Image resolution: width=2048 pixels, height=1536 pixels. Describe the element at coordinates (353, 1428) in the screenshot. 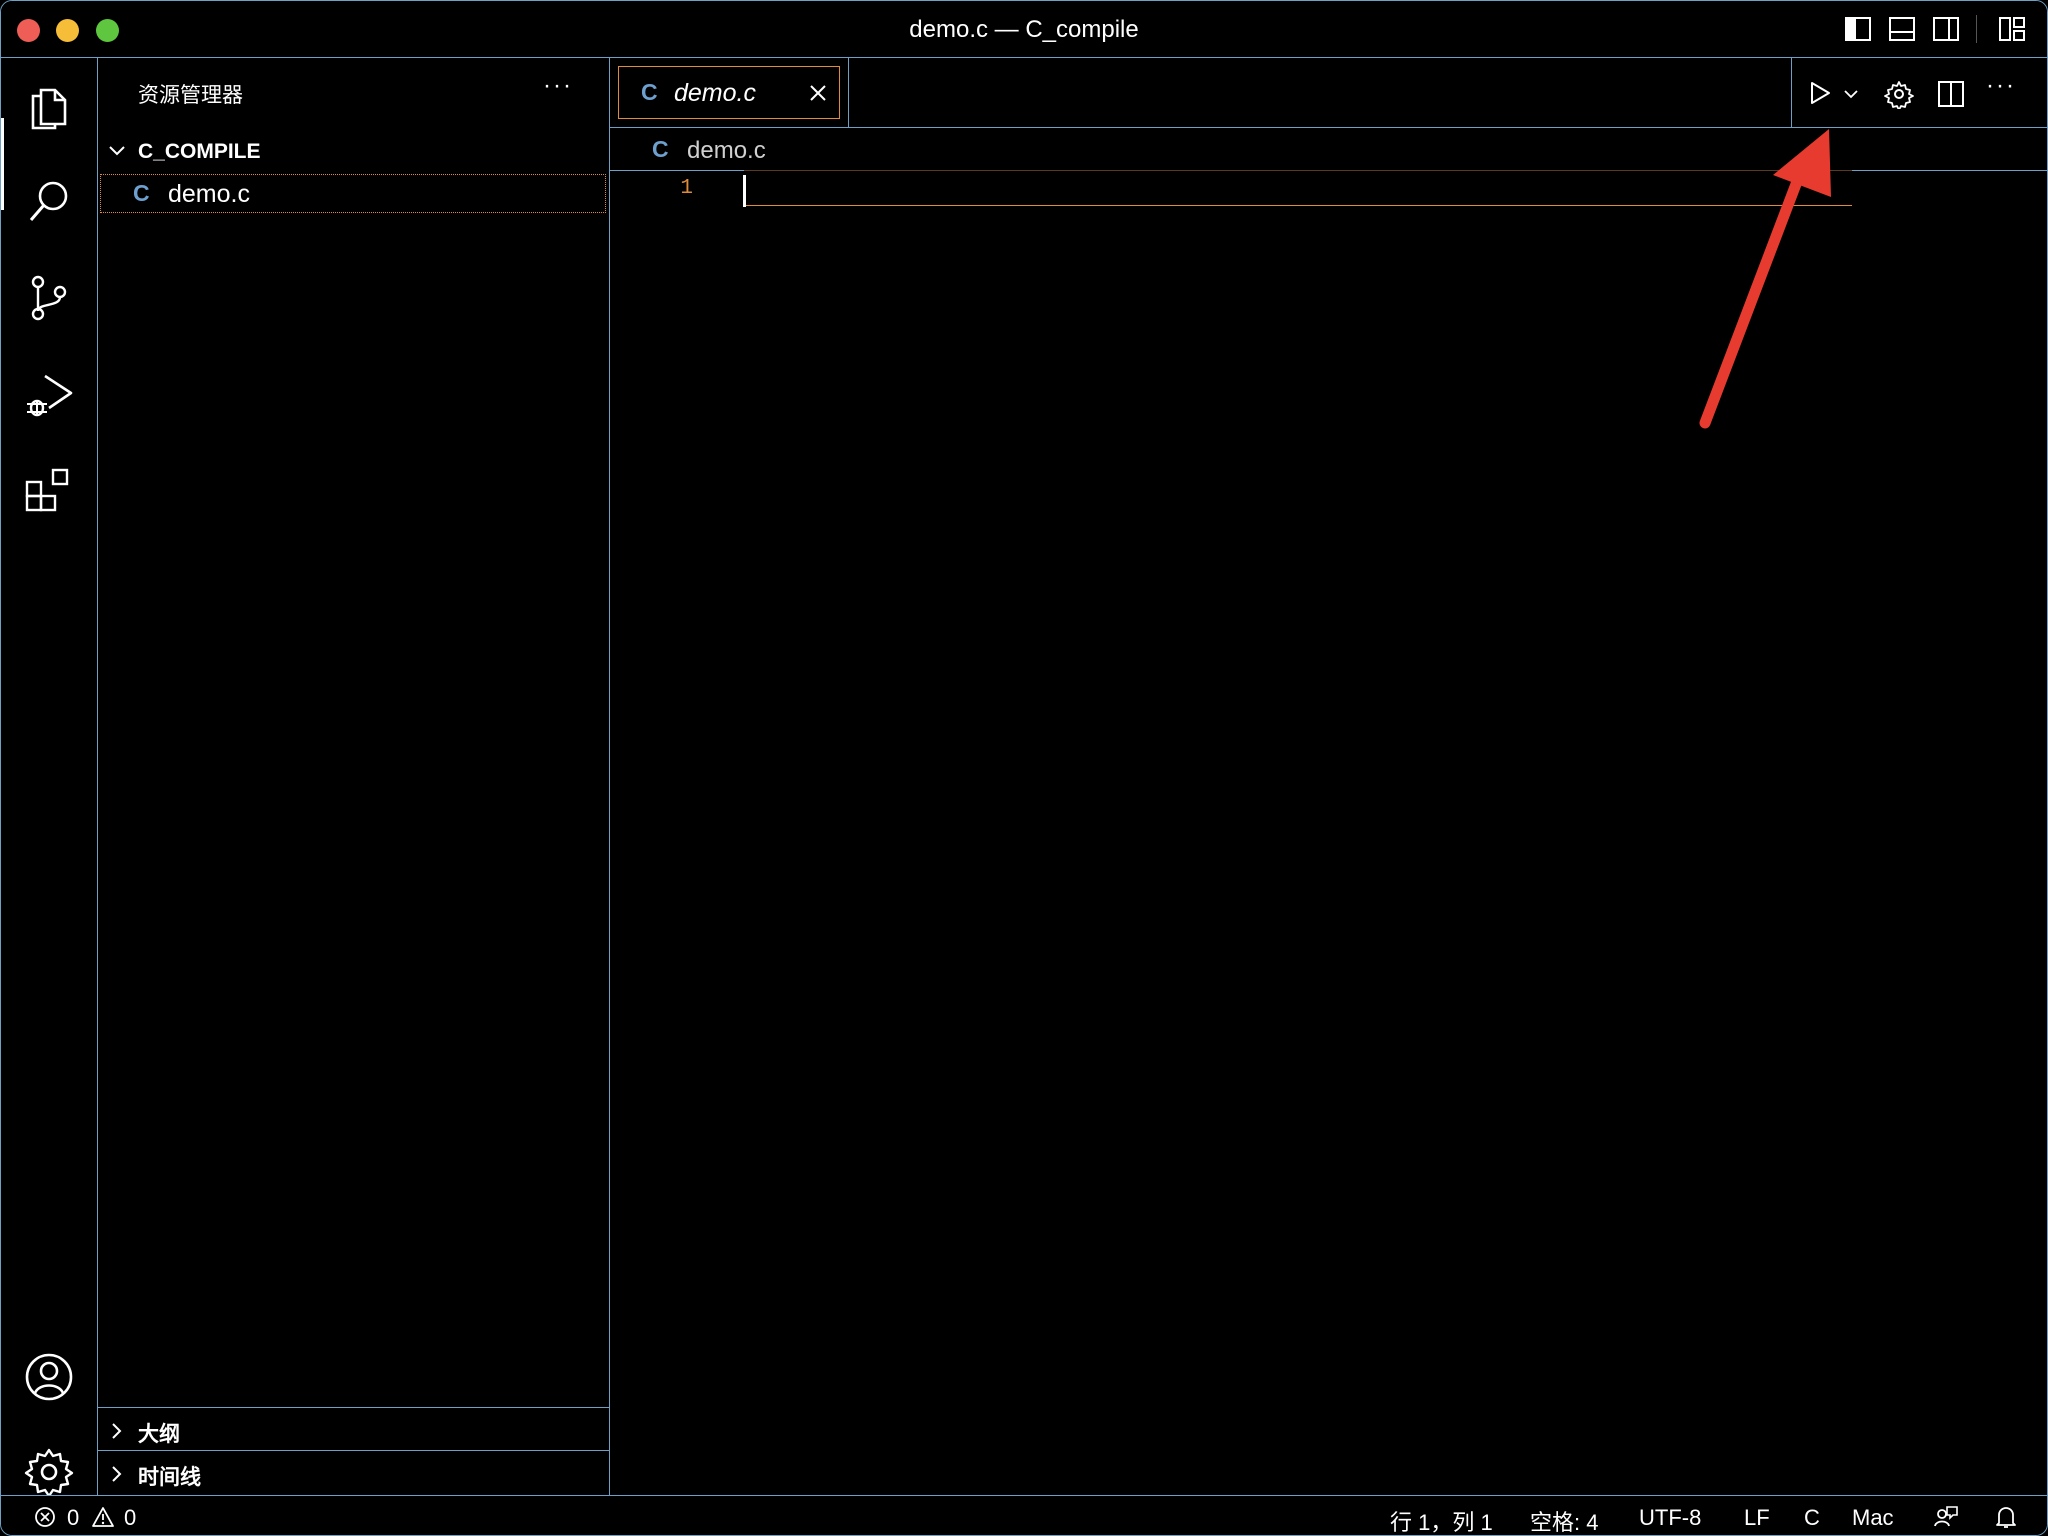

I see `outline-section: 大纲` at that location.